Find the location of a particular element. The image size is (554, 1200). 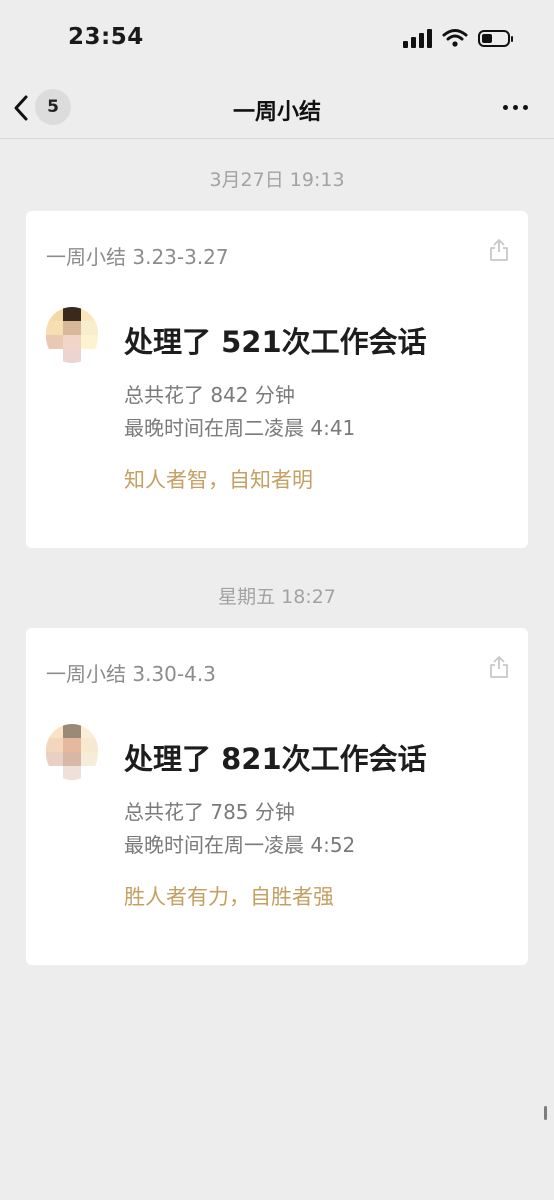

latest-time-text: 最晚时间在周一凌晨 4:52 is located at coordinates (240, 845).